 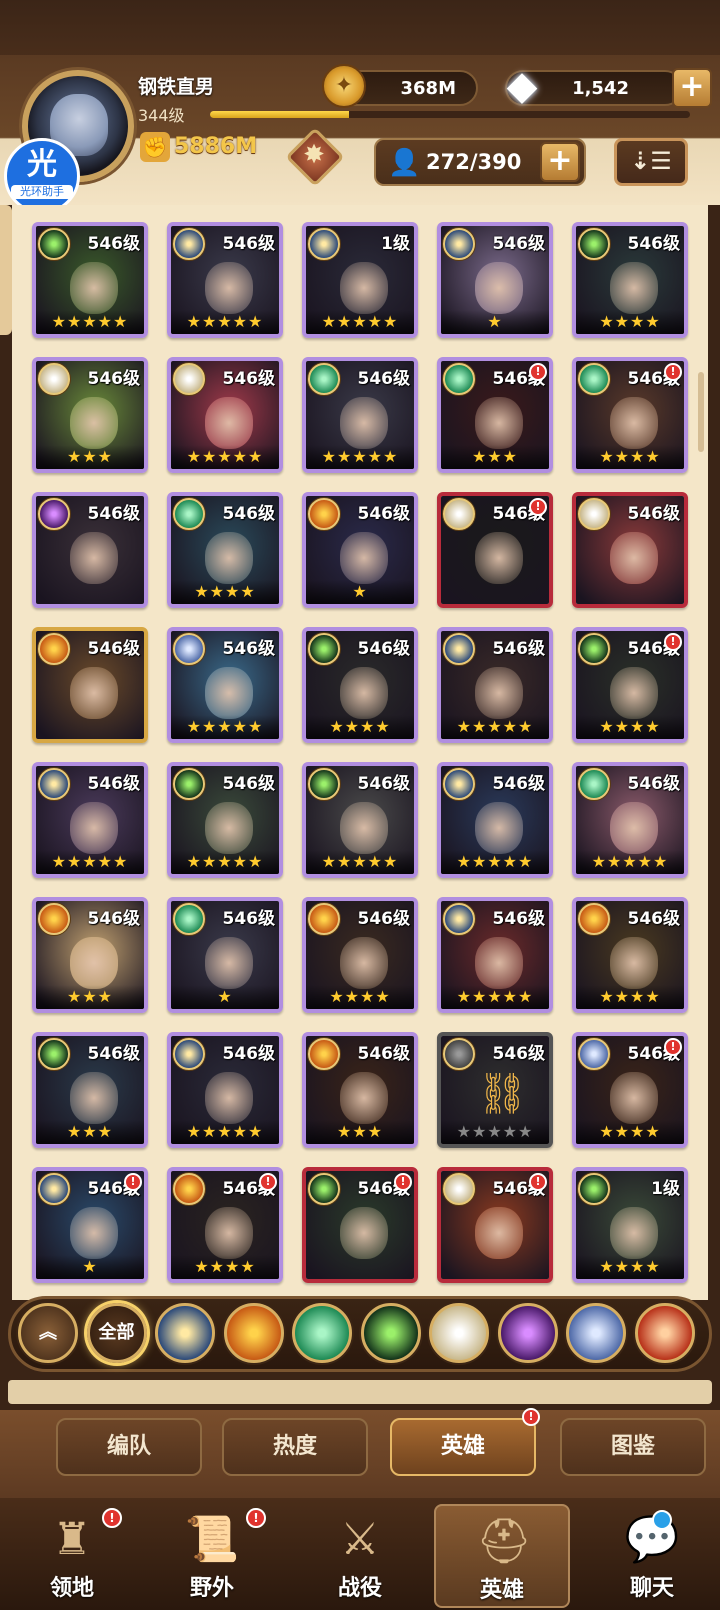 What do you see at coordinates (664, 1333) in the screenshot?
I see `filter-flame-icon` at bounding box center [664, 1333].